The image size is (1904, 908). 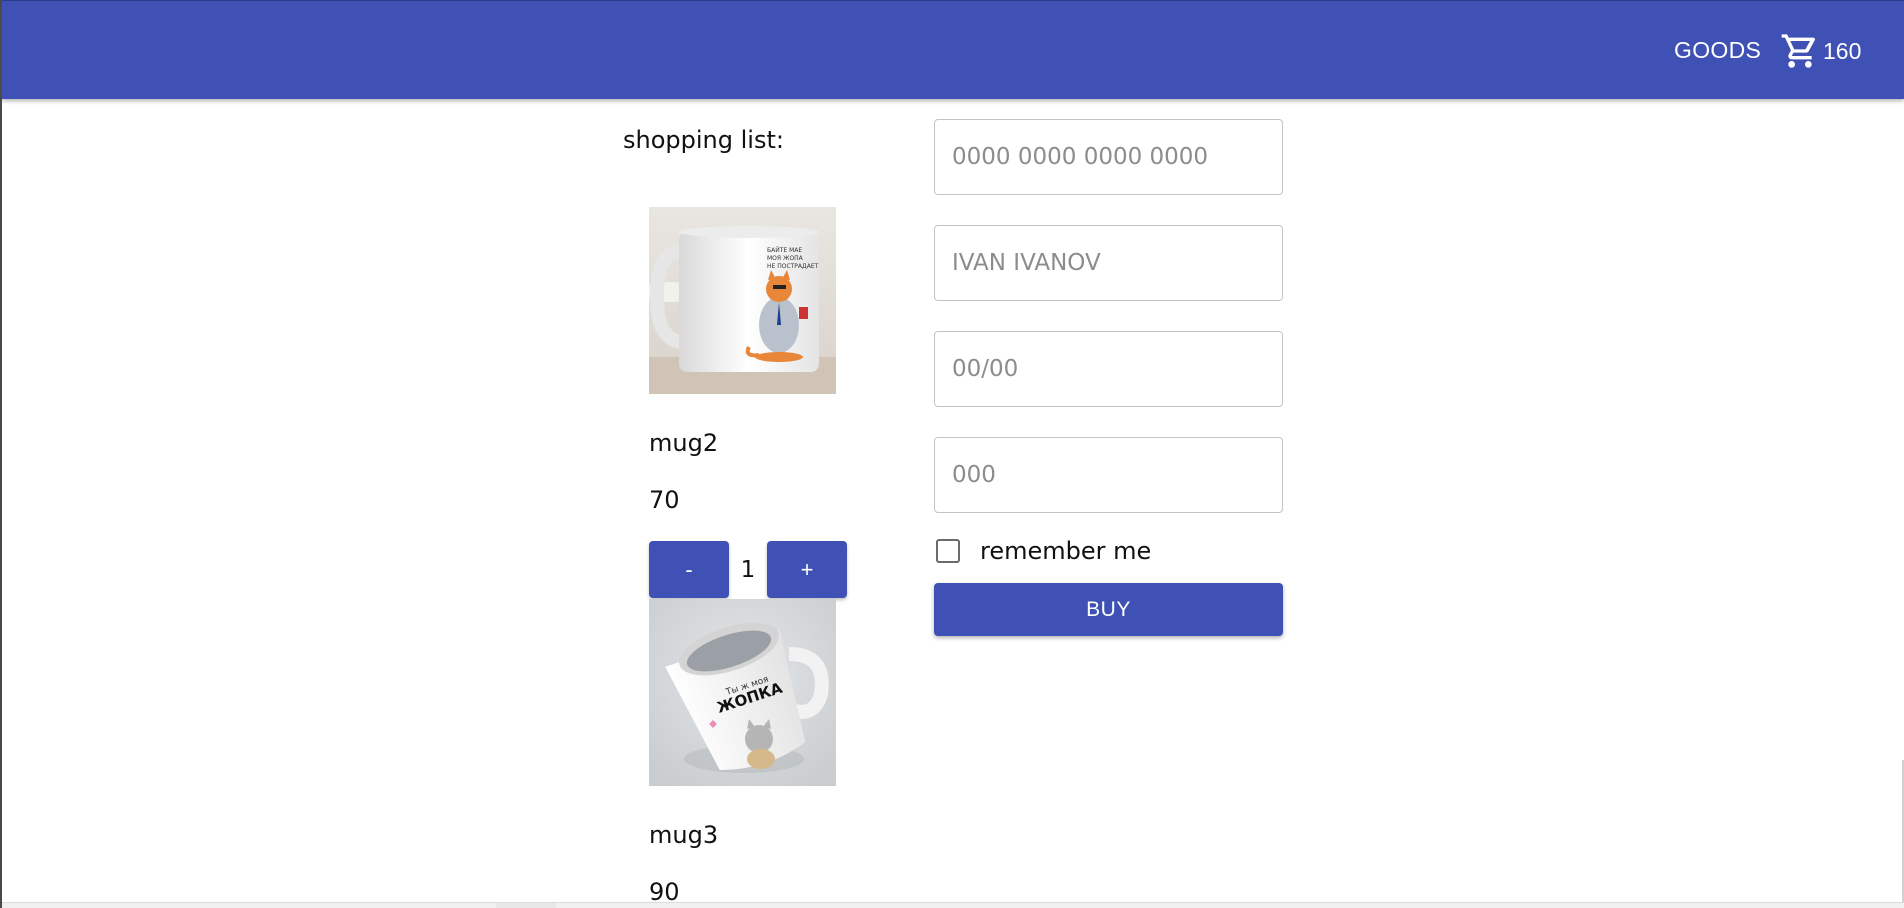 I want to click on goods-link: GOODS, so click(x=1717, y=50).